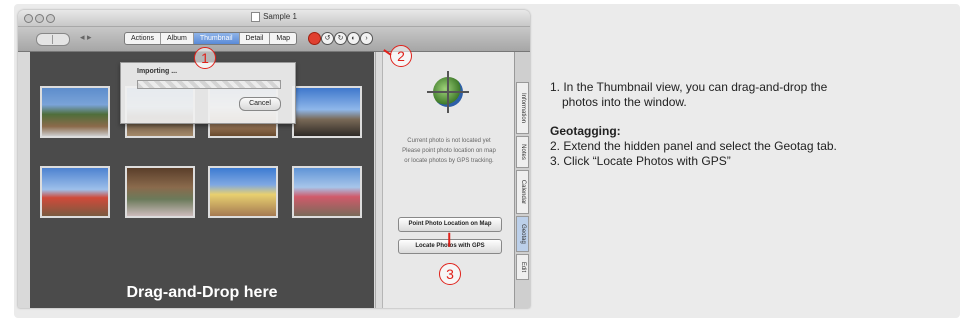  Describe the element at coordinates (522, 267) in the screenshot. I see `side-tab-edit: Edit` at that location.